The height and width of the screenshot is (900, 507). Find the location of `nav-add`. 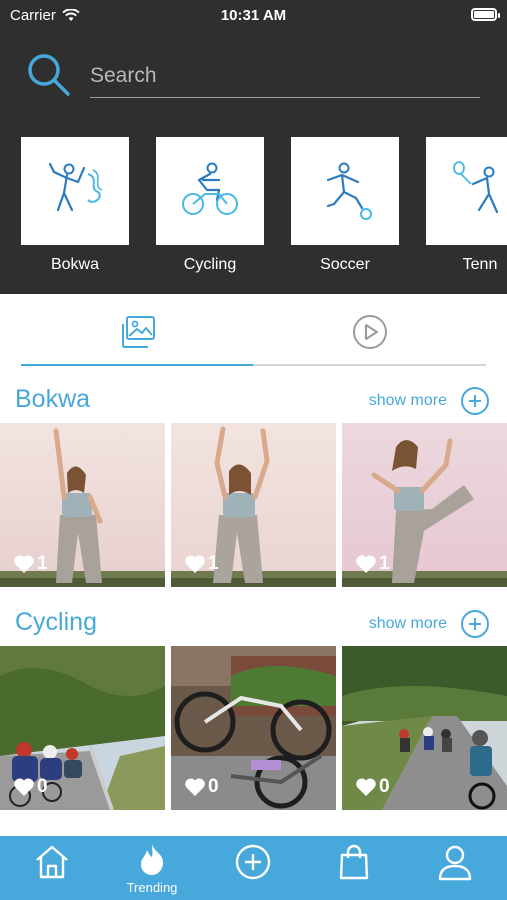

nav-add is located at coordinates (253, 868).